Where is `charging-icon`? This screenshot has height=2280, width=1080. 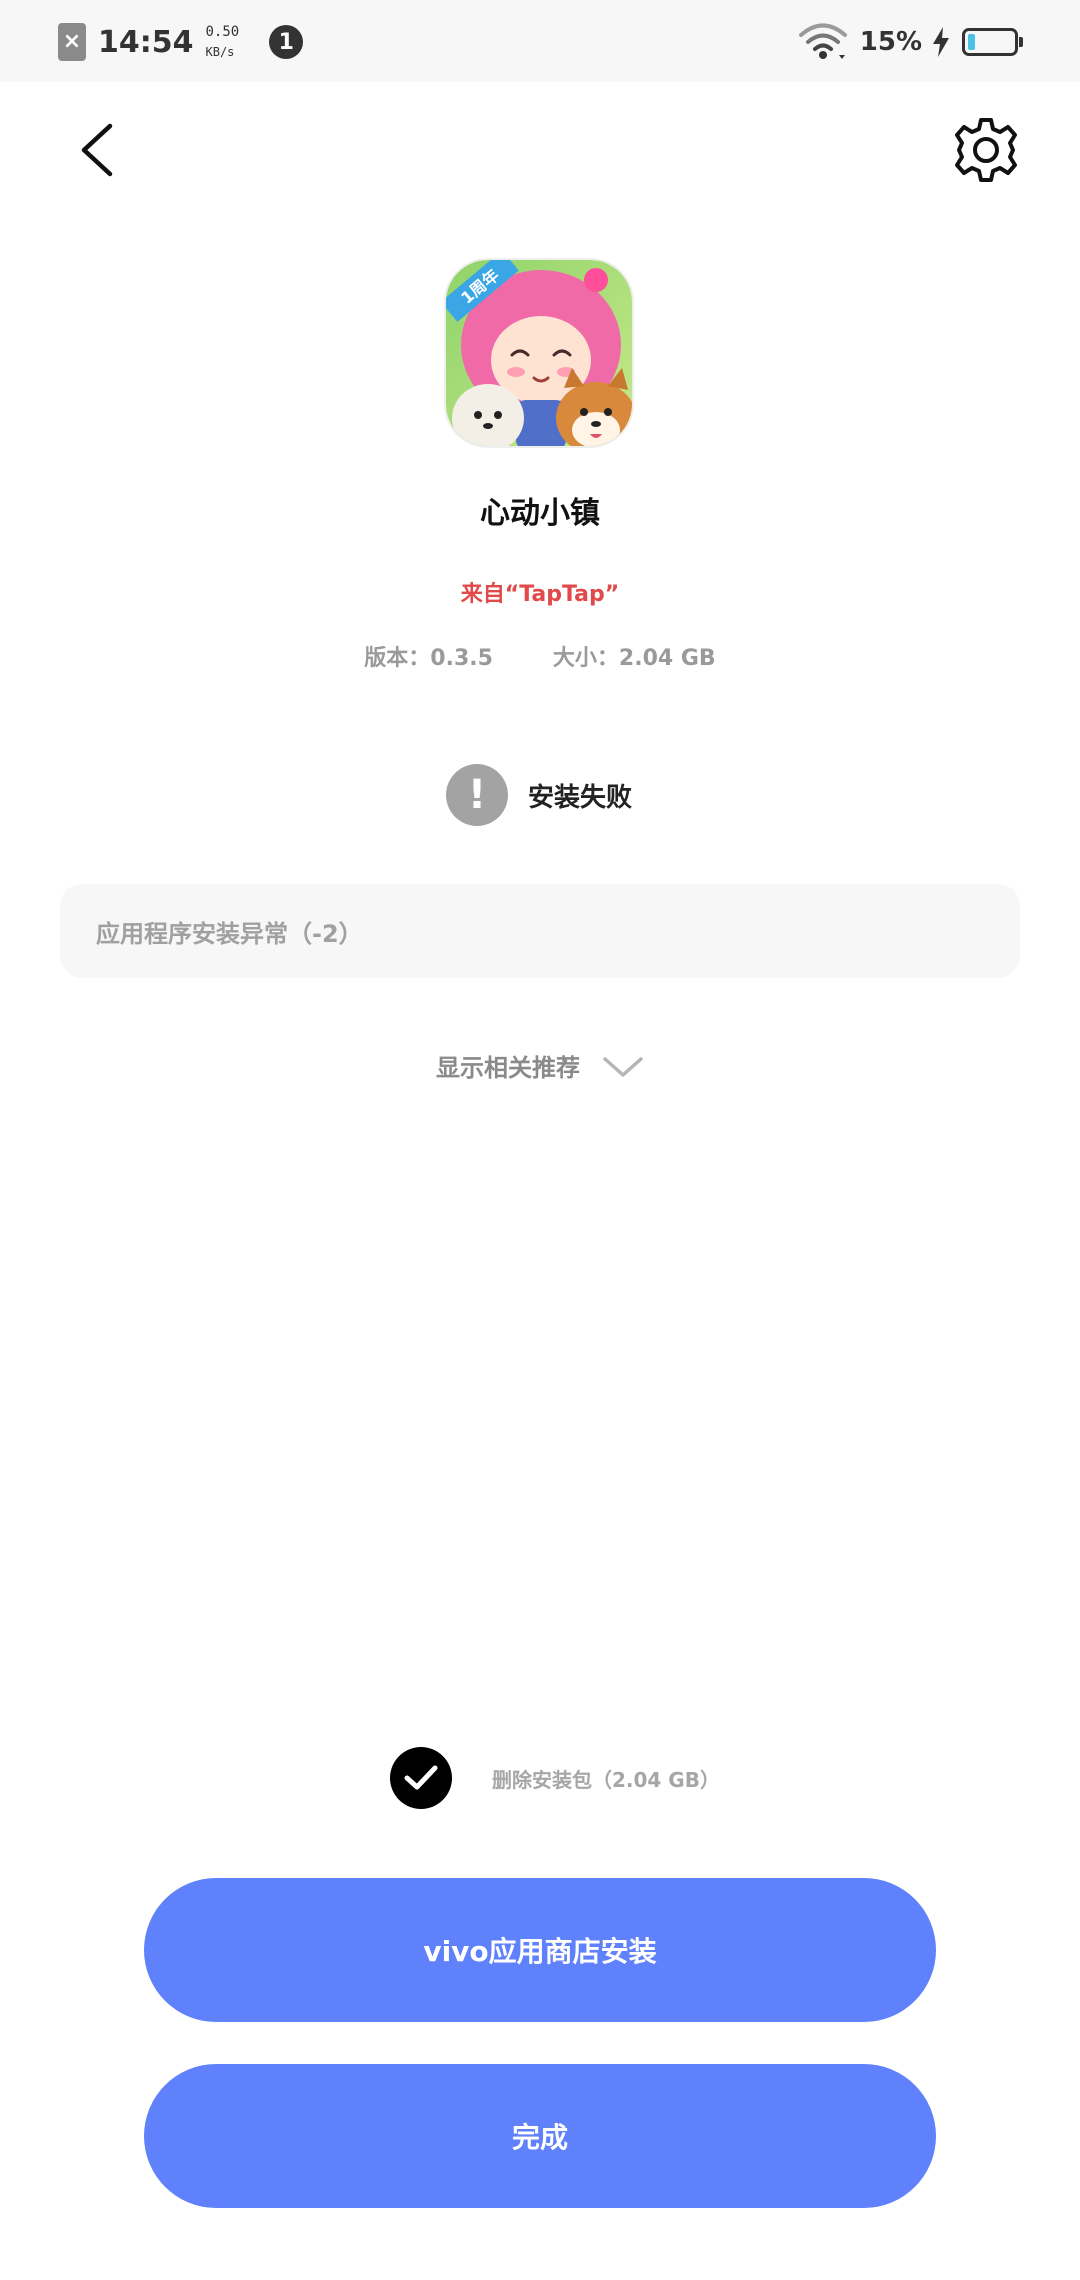 charging-icon is located at coordinates (941, 42).